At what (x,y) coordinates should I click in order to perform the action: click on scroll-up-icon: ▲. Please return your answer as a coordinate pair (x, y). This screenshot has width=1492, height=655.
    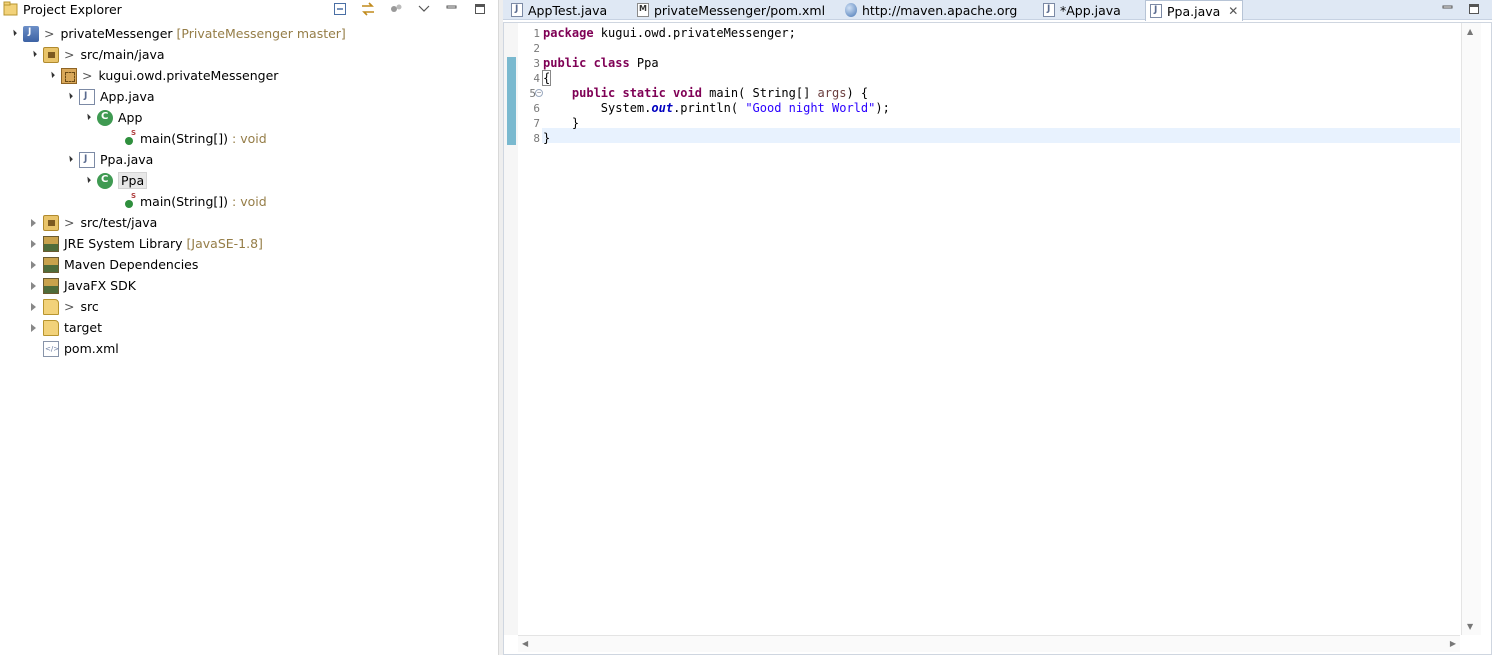
    Looking at the image, I should click on (1470, 31).